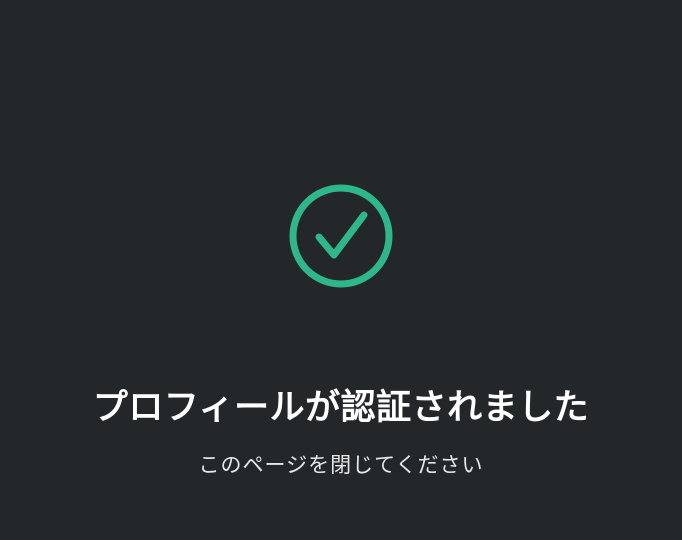 The height and width of the screenshot is (540, 682). What do you see at coordinates (341, 465) in the screenshot?
I see `close-page-message: このページを閉じてください` at bounding box center [341, 465].